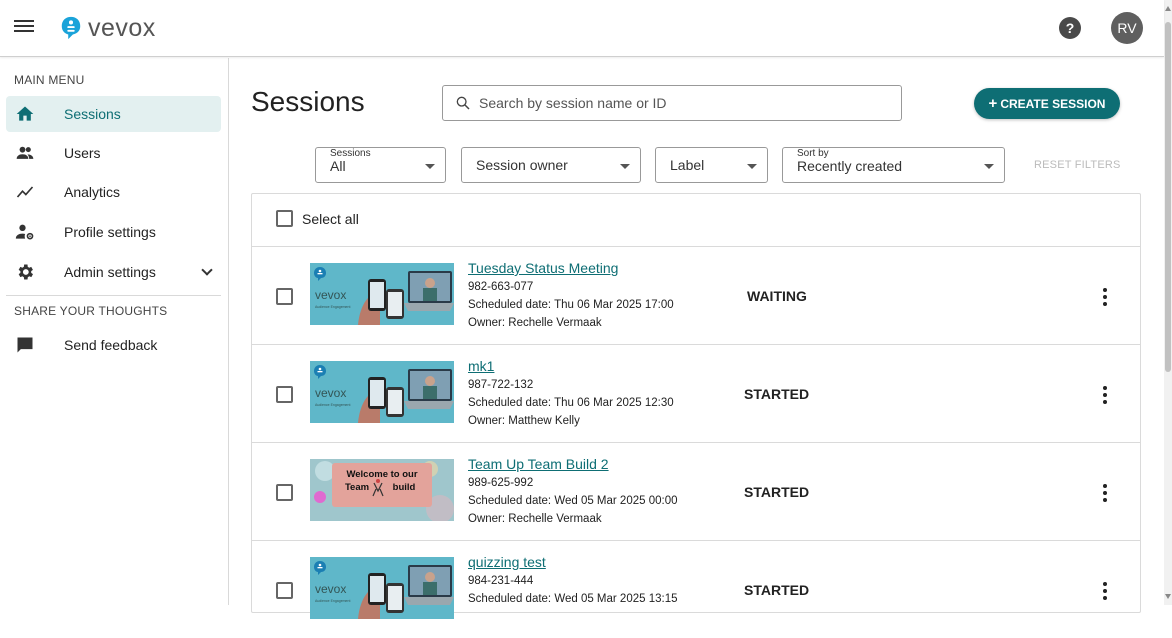 Image resolution: width=1172 pixels, height=638 pixels. Describe the element at coordinates (993, 103) in the screenshot. I see `plus-icon: +` at that location.